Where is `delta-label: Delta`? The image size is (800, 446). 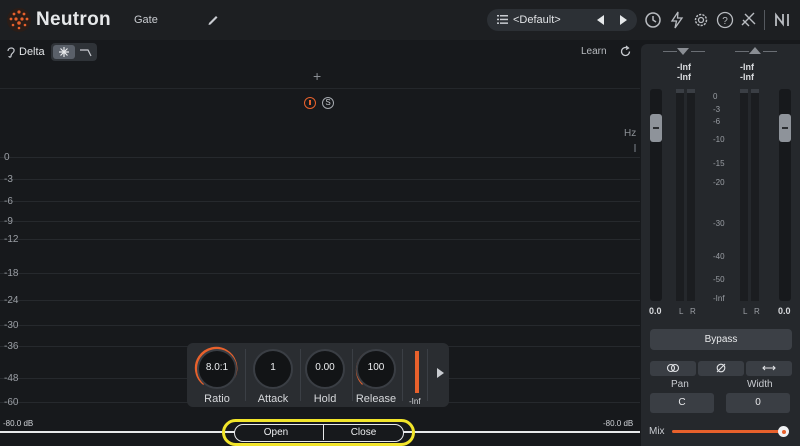
delta-label: Delta is located at coordinates (32, 52).